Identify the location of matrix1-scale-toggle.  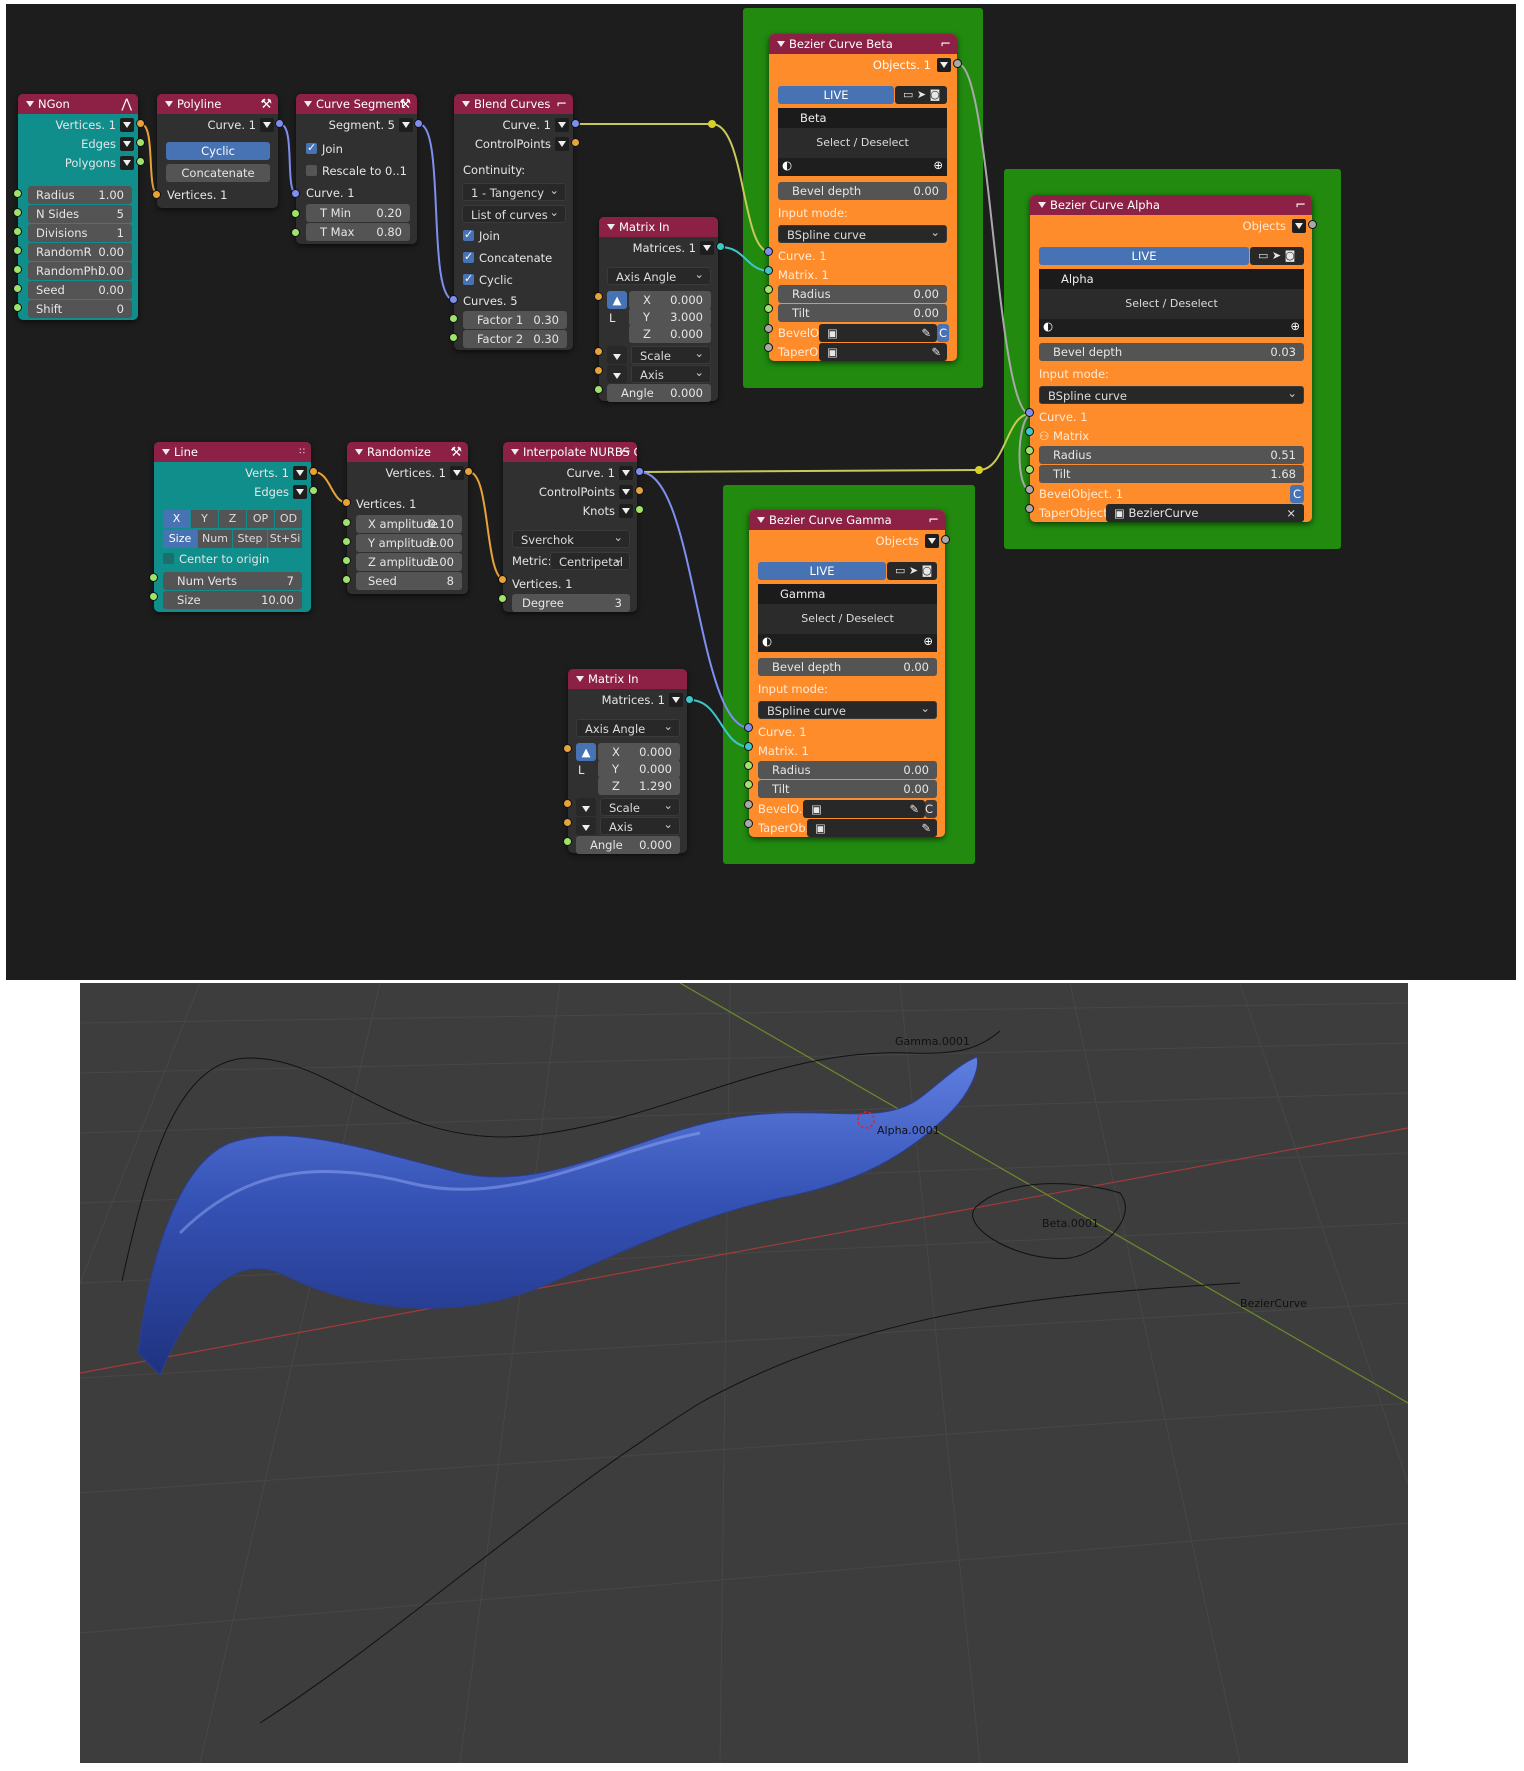
(617, 355).